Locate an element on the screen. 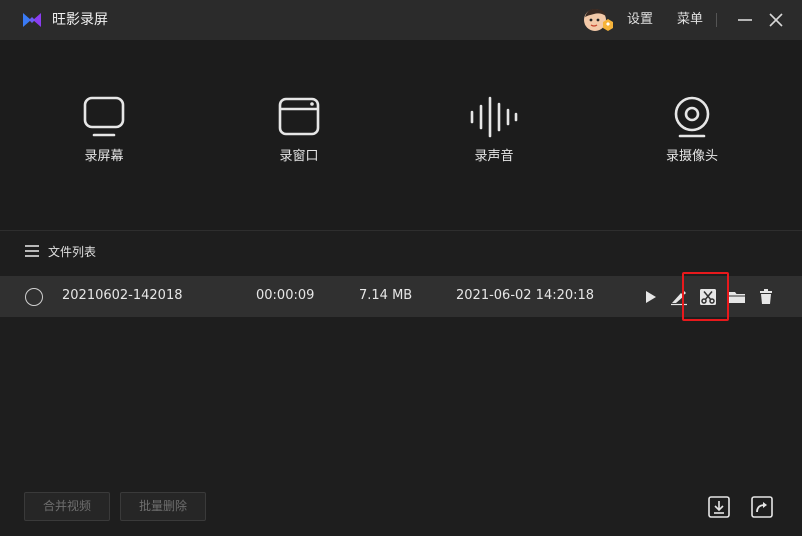 Image resolution: width=802 pixels, height=536 pixels. row-select-radio is located at coordinates (34, 297).